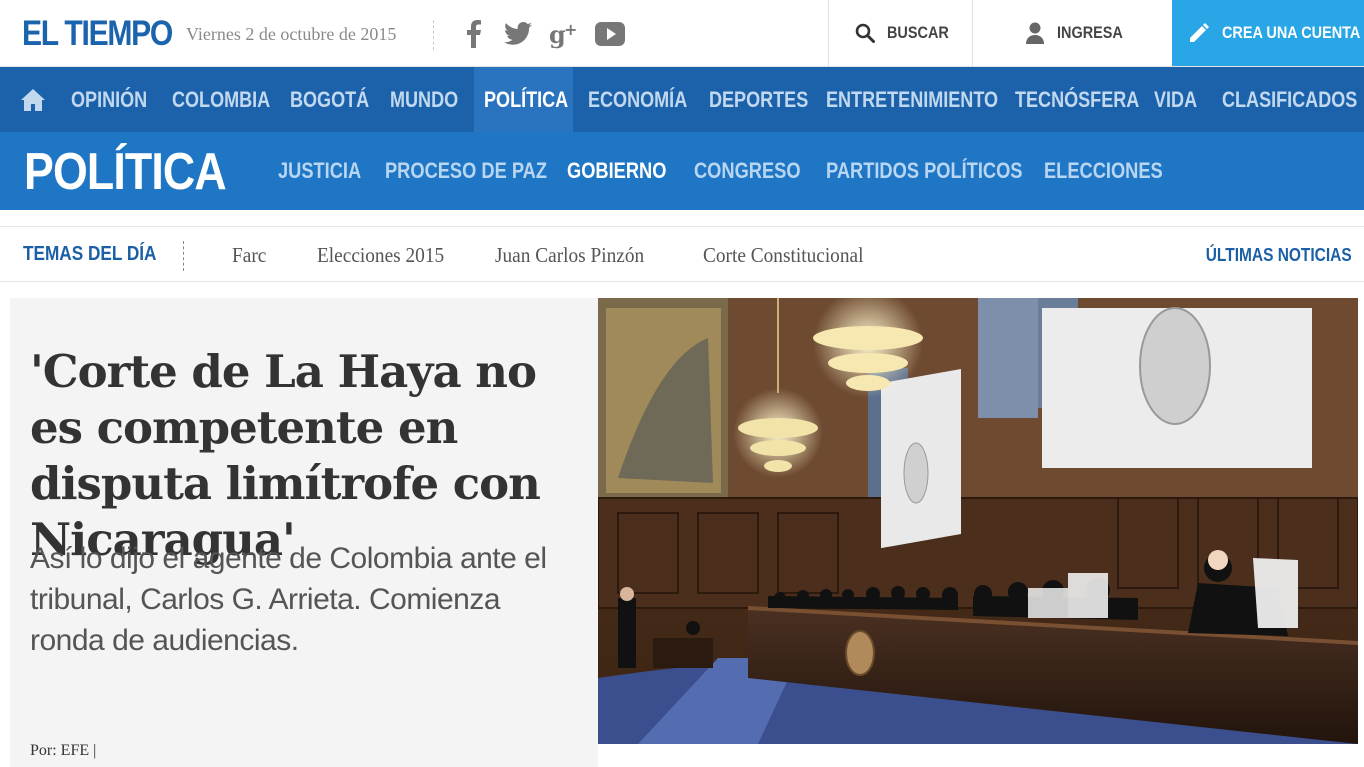  I want to click on create-account-label: CREA UNA CUENTA, so click(1291, 32).